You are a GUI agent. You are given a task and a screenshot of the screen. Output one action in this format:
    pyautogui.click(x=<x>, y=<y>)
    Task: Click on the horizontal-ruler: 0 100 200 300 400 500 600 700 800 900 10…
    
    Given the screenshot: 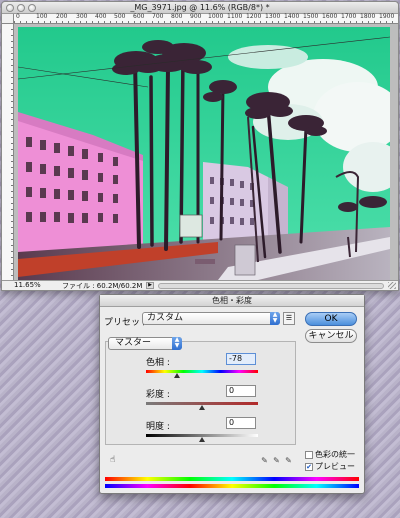 What is the action you would take?
    pyautogui.click(x=206, y=18)
    